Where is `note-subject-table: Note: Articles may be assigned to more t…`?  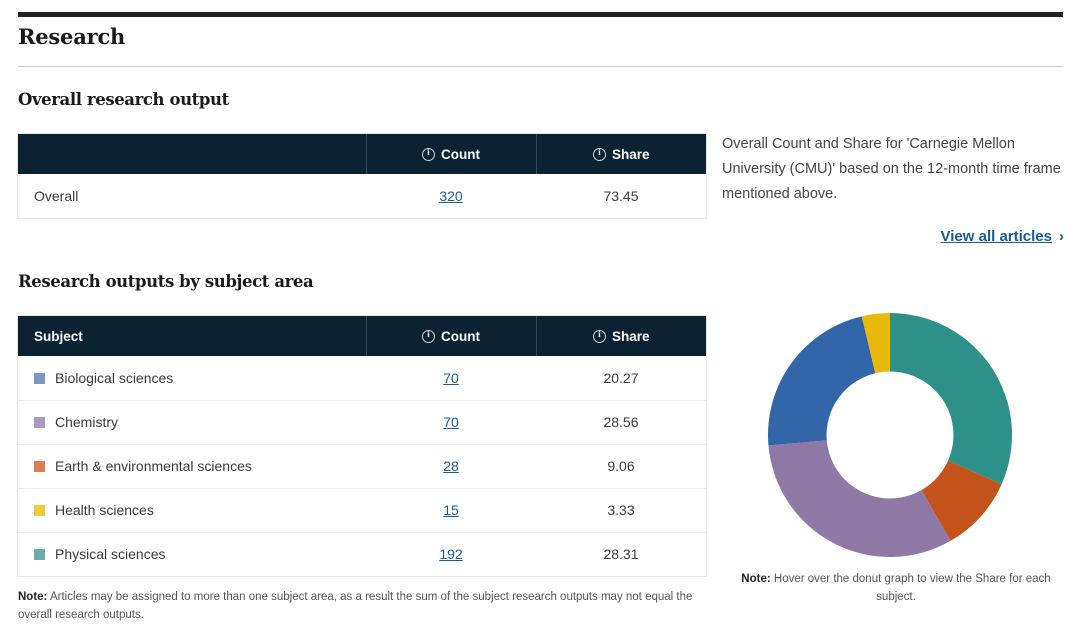 note-subject-table: Note: Articles may be assigned to more t… is located at coordinates (363, 606).